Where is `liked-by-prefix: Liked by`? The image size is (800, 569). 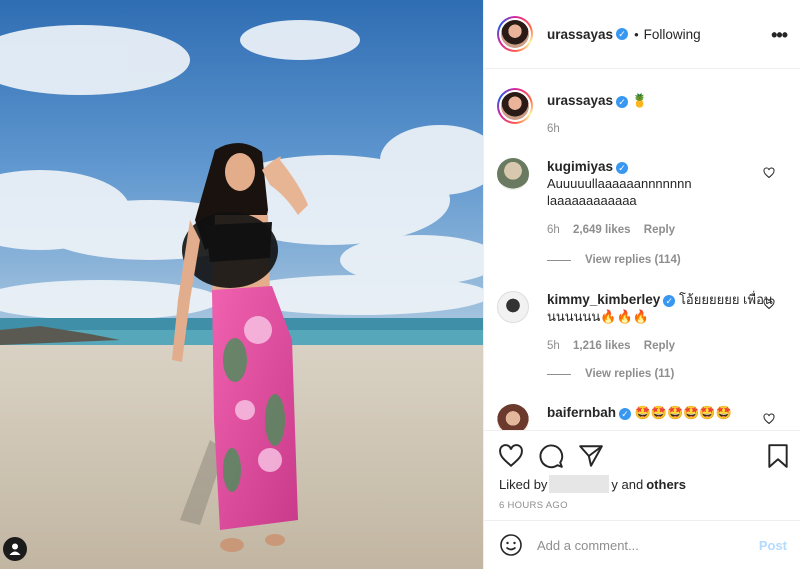 liked-by-prefix: Liked by is located at coordinates (523, 484).